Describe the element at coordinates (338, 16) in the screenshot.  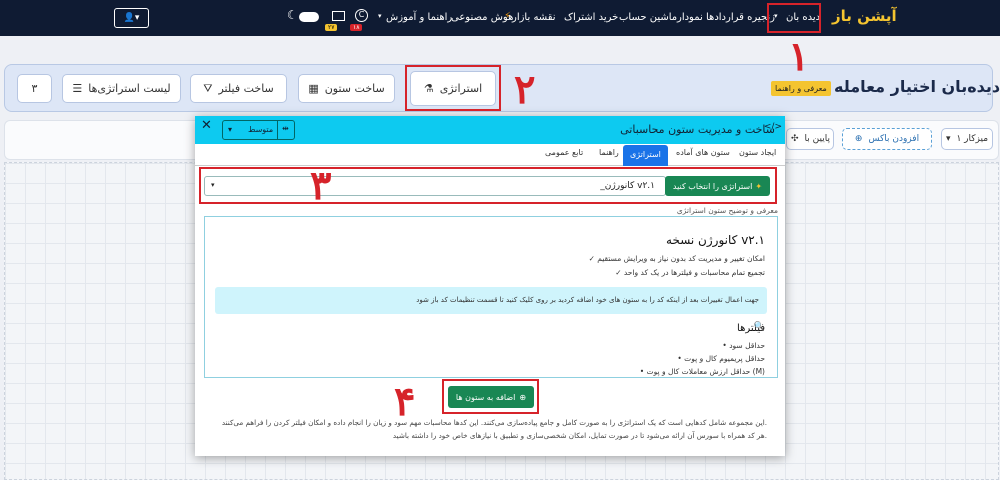
I see `mail-icon` at that location.